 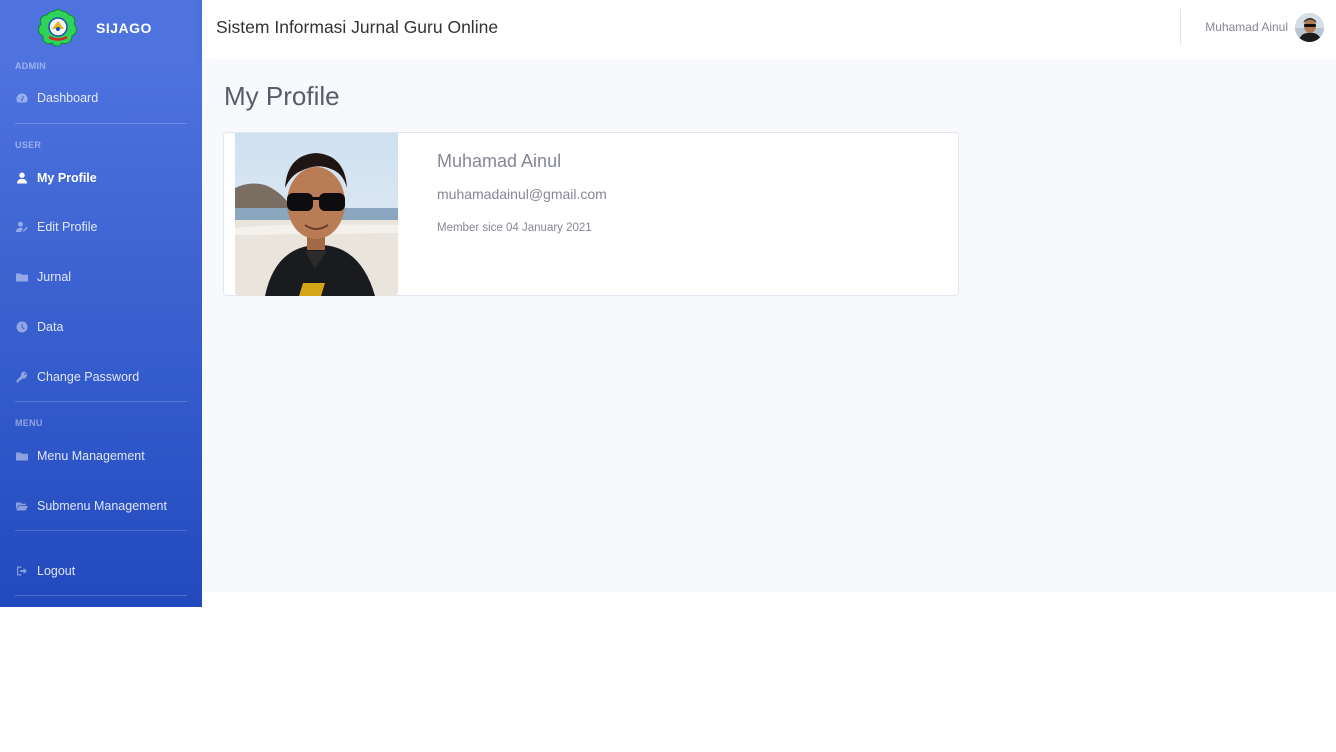 I want to click on clock-icon, so click(x=22, y=327).